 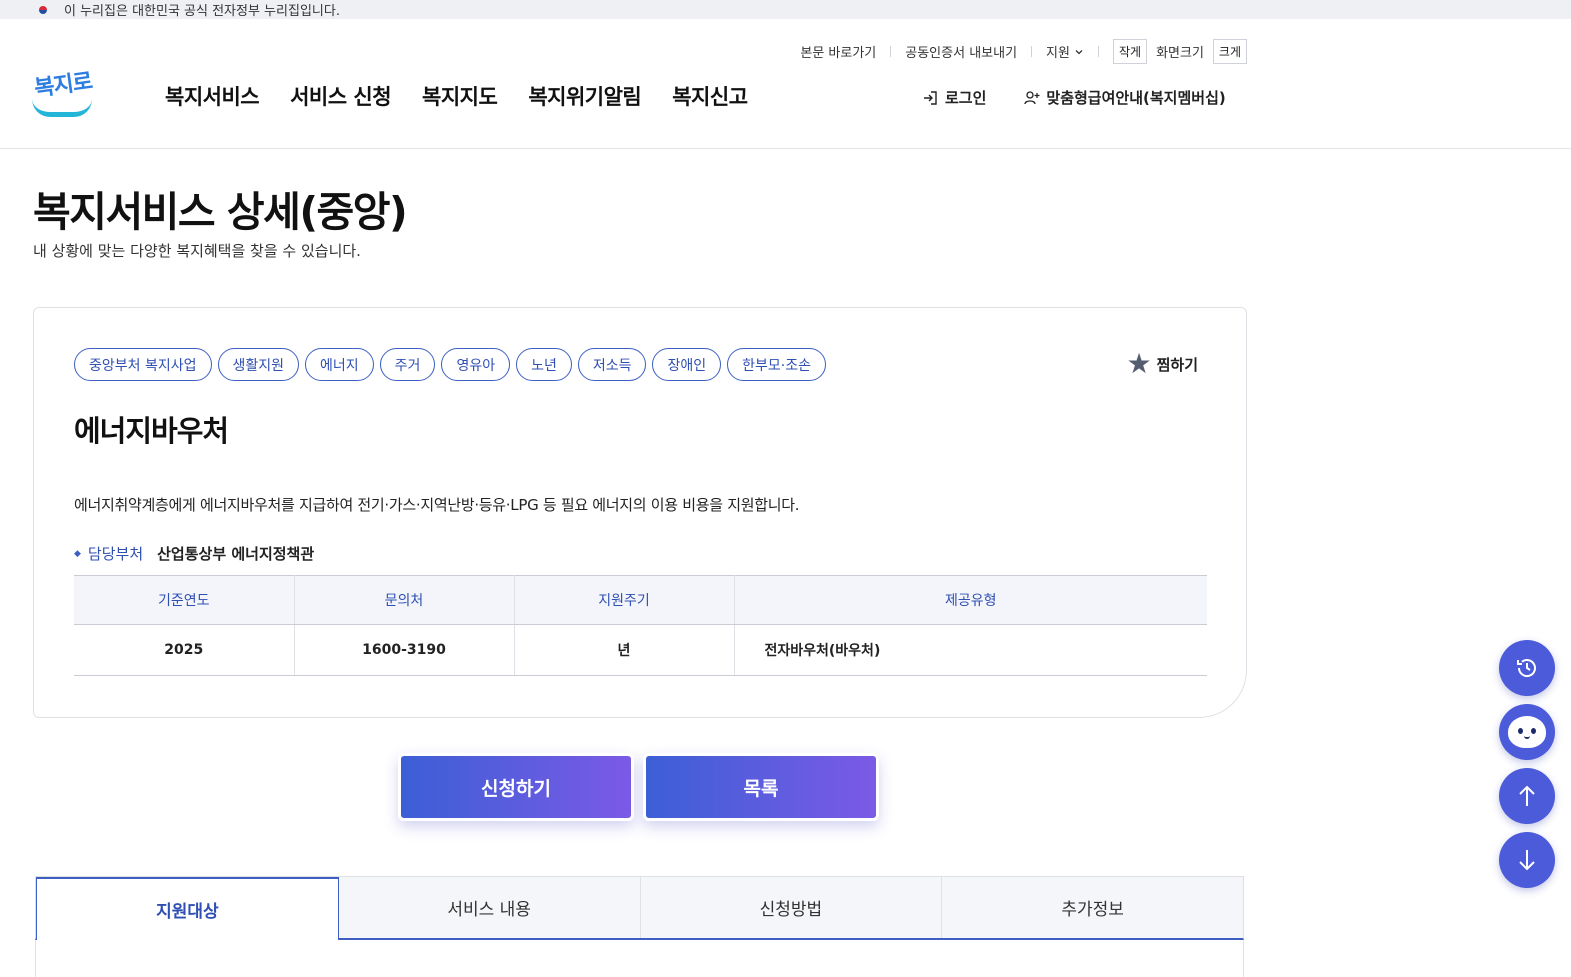 I want to click on tab-service-content: 서비스 내용, so click(x=489, y=907).